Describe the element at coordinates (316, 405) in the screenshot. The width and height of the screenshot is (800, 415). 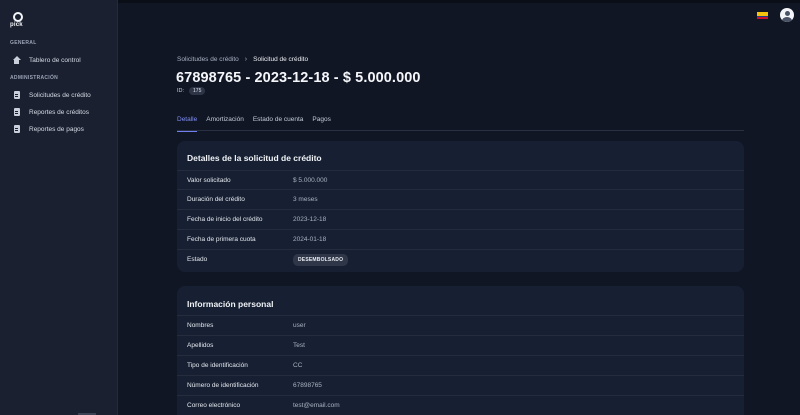
I see `detail-value: test@email.com` at that location.